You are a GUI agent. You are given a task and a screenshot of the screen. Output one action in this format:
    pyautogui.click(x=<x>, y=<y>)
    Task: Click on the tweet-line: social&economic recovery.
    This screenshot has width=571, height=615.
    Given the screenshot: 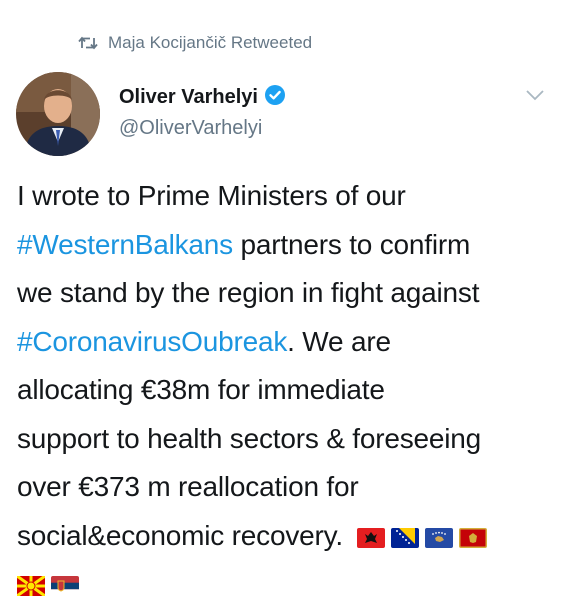 What is the action you would take?
    pyautogui.click(x=287, y=536)
    